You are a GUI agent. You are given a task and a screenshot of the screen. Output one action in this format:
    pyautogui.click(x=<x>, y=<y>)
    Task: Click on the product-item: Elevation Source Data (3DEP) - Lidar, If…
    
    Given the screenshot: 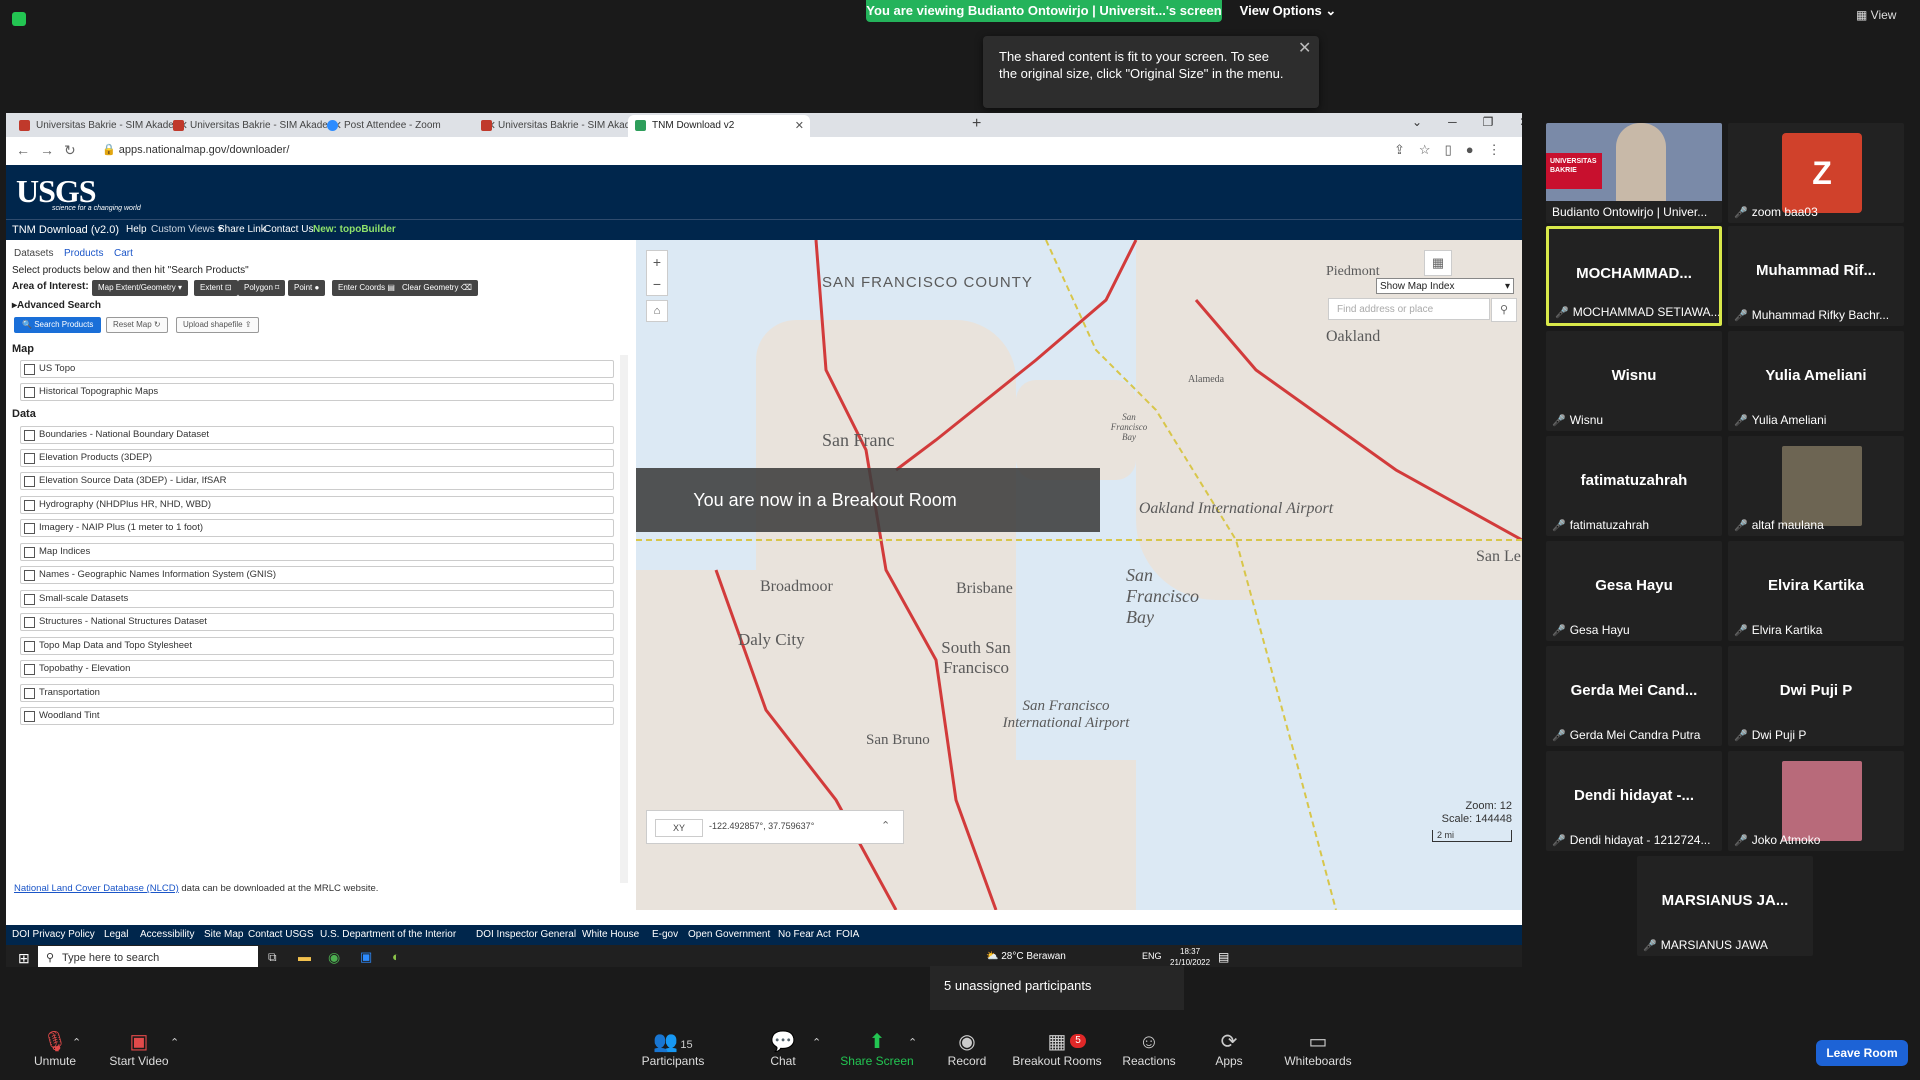 What is the action you would take?
    pyautogui.click(x=317, y=481)
    